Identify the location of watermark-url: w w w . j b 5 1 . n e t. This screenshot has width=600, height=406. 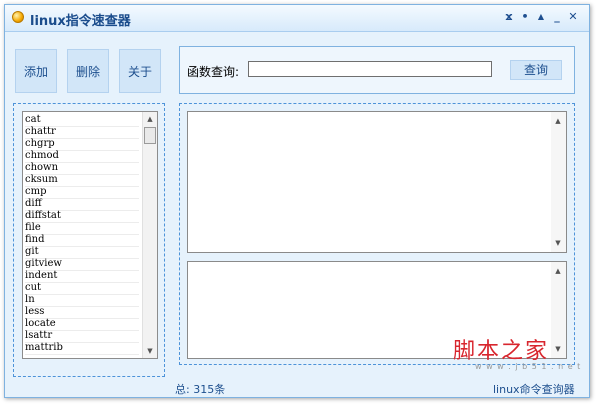
(528, 366).